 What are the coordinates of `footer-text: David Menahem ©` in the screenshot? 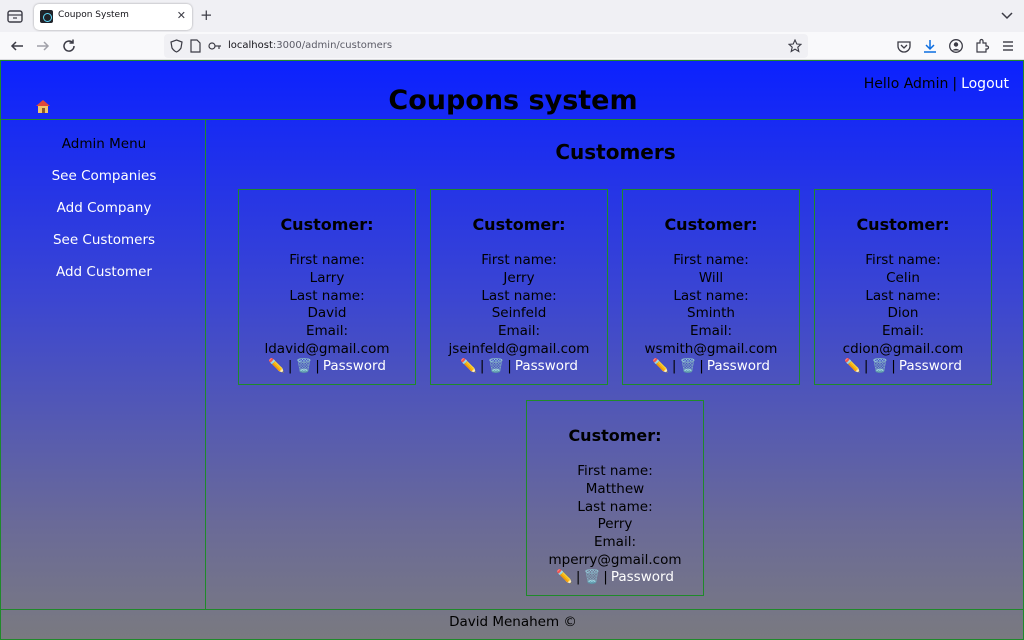 It's located at (513, 622).